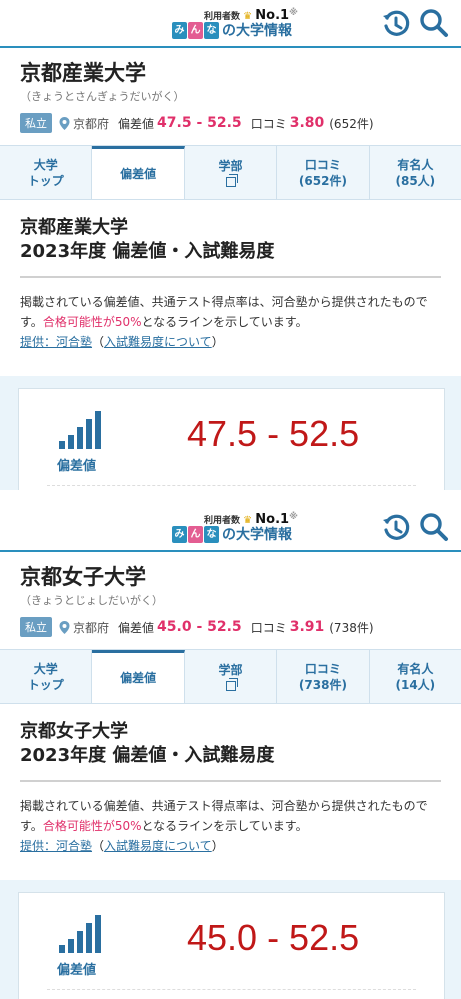  What do you see at coordinates (102, 96) in the screenshot?
I see `school-reading: （きょうとさんぎょうだいがく）` at bounding box center [102, 96].